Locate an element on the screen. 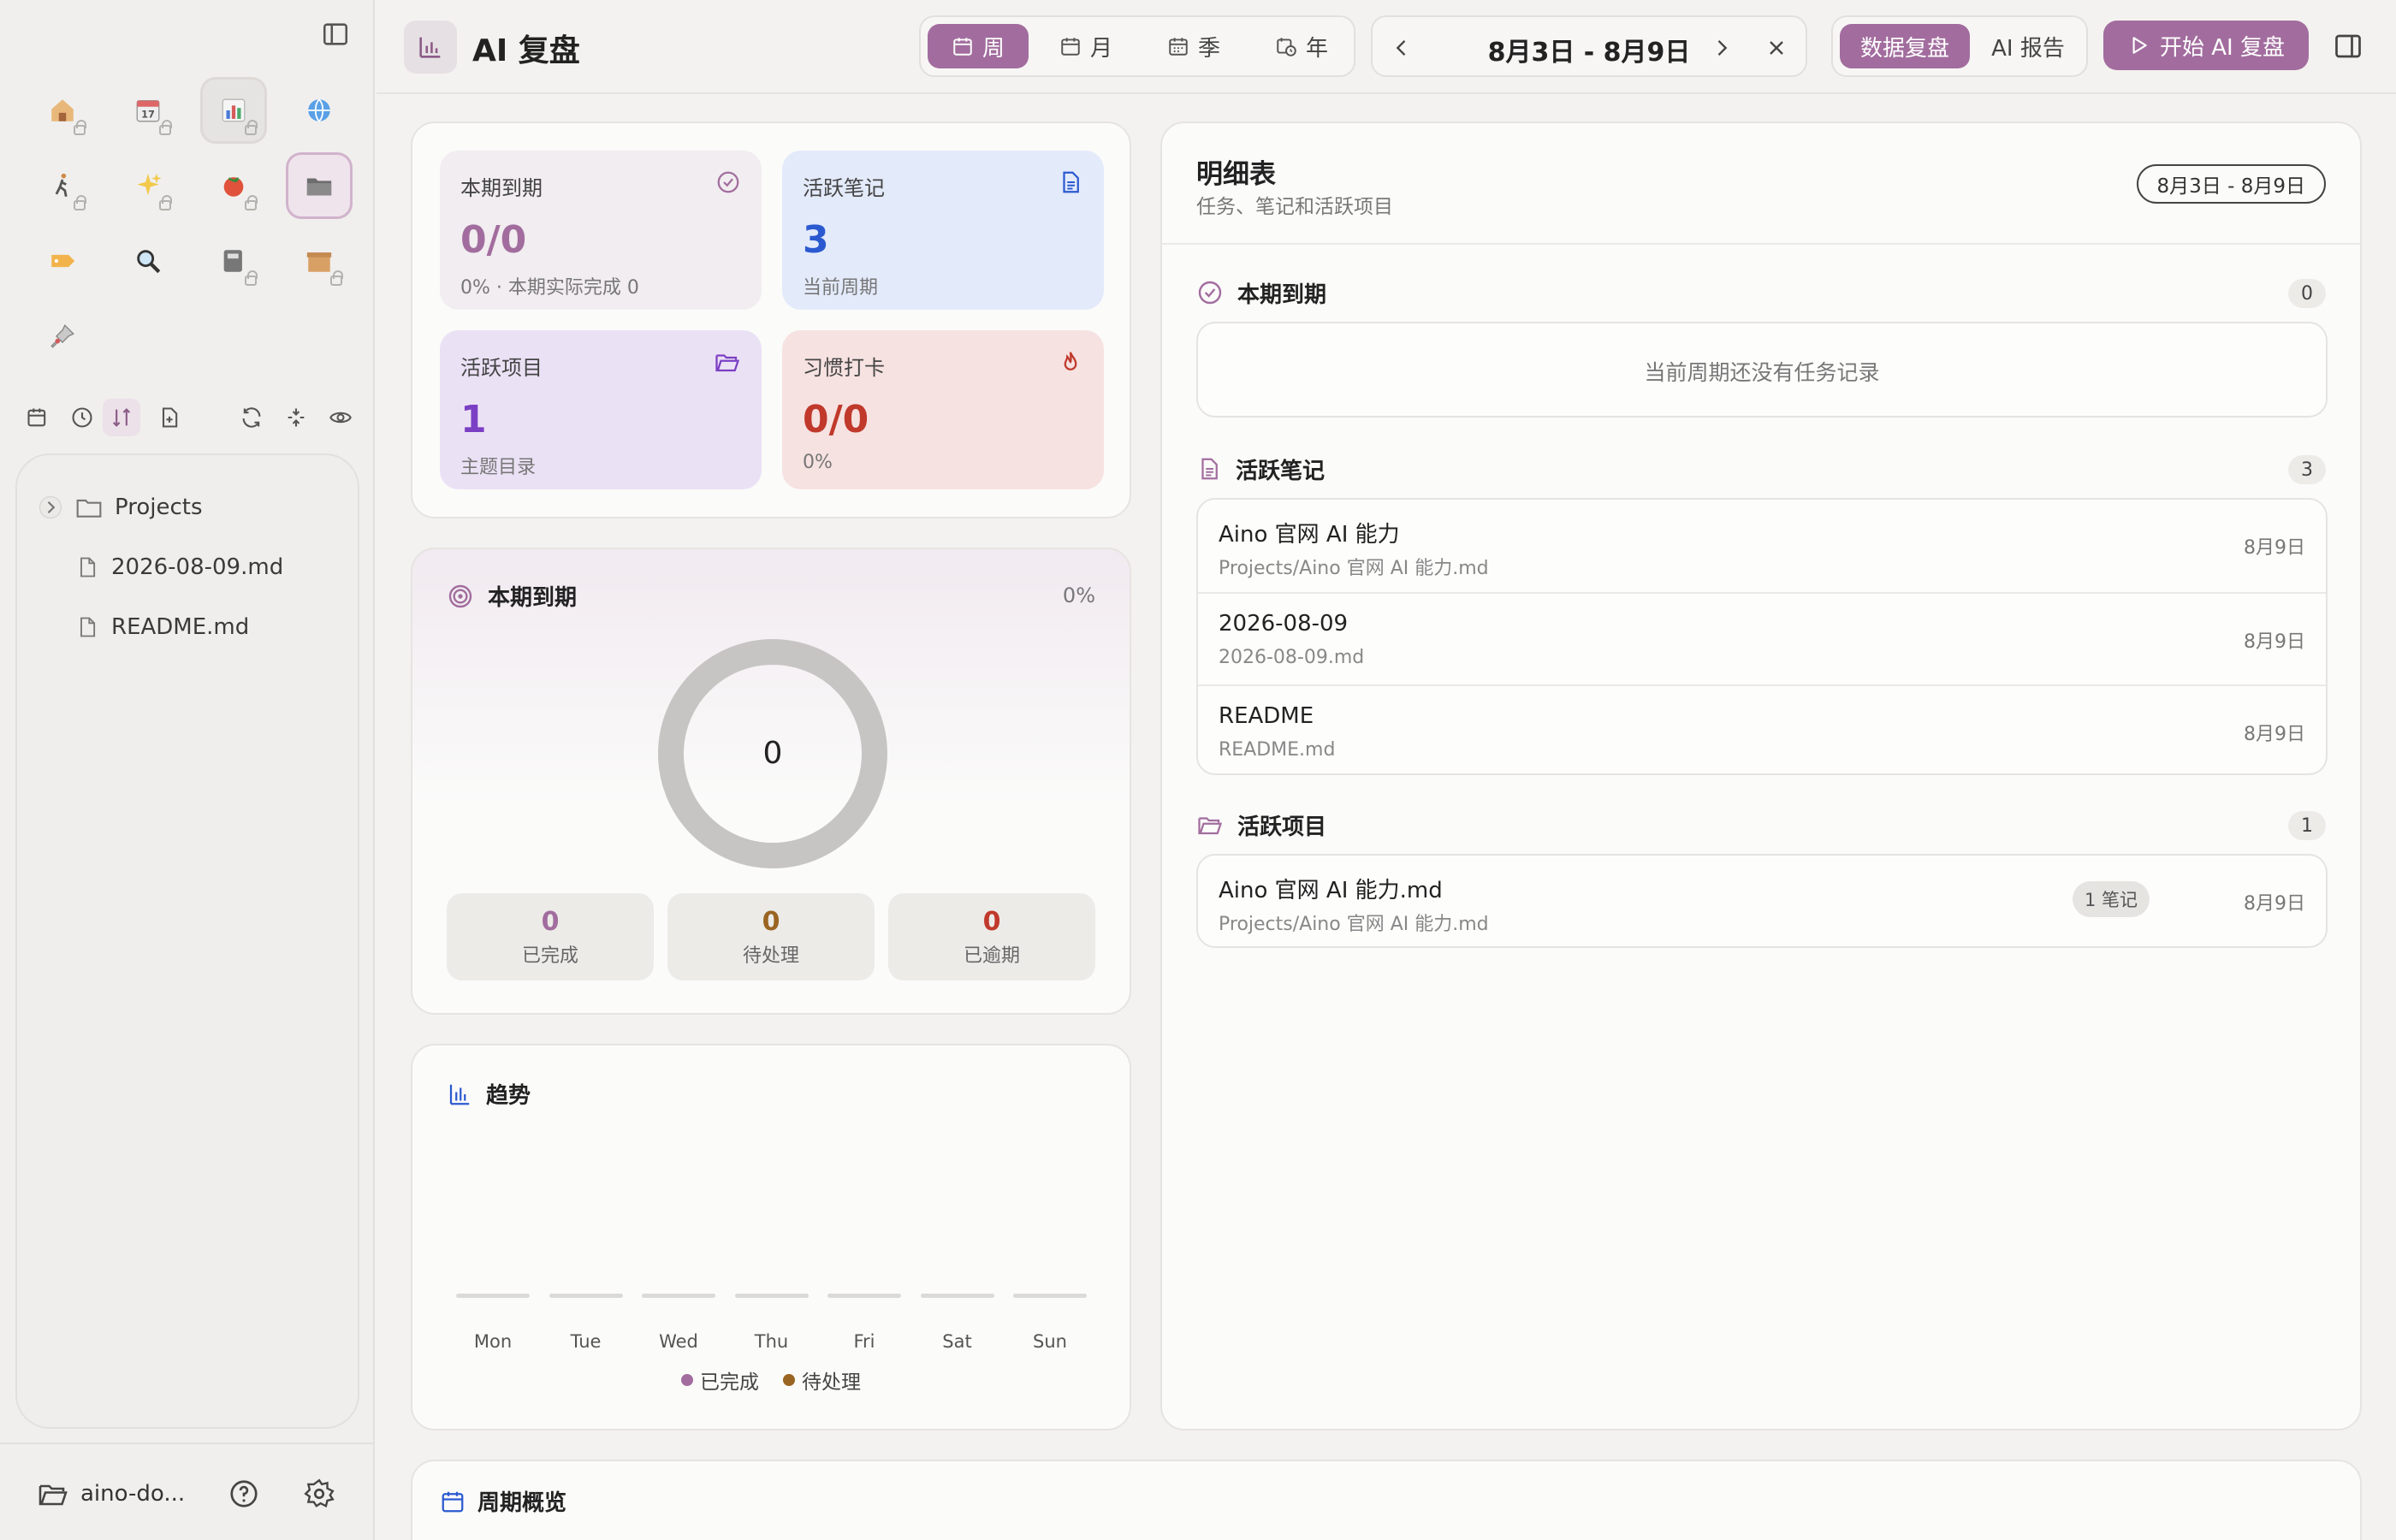  pin-icon is located at coordinates (63, 336).